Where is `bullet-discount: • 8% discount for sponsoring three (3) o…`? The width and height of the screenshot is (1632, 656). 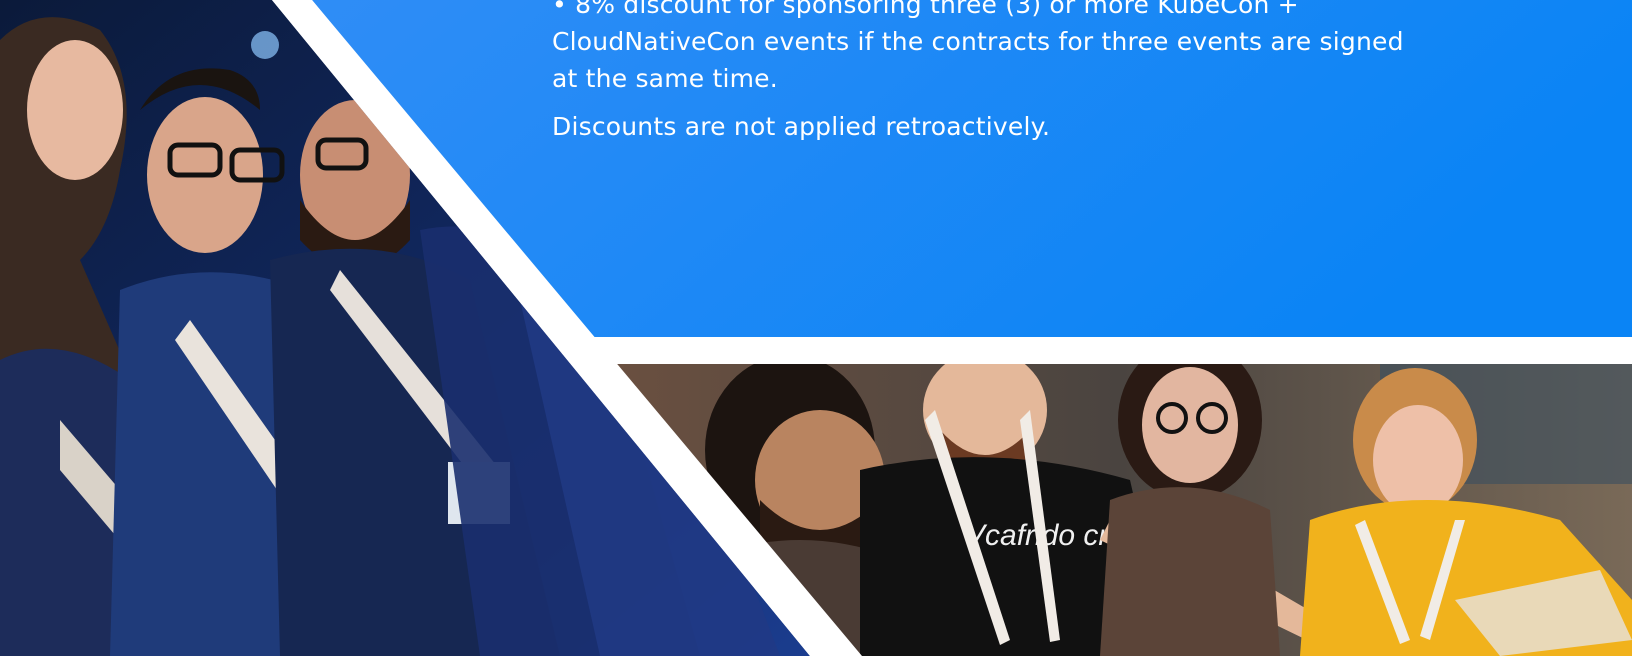 bullet-discount: • 8% discount for sponsoring three (3) o… is located at coordinates (978, 46).